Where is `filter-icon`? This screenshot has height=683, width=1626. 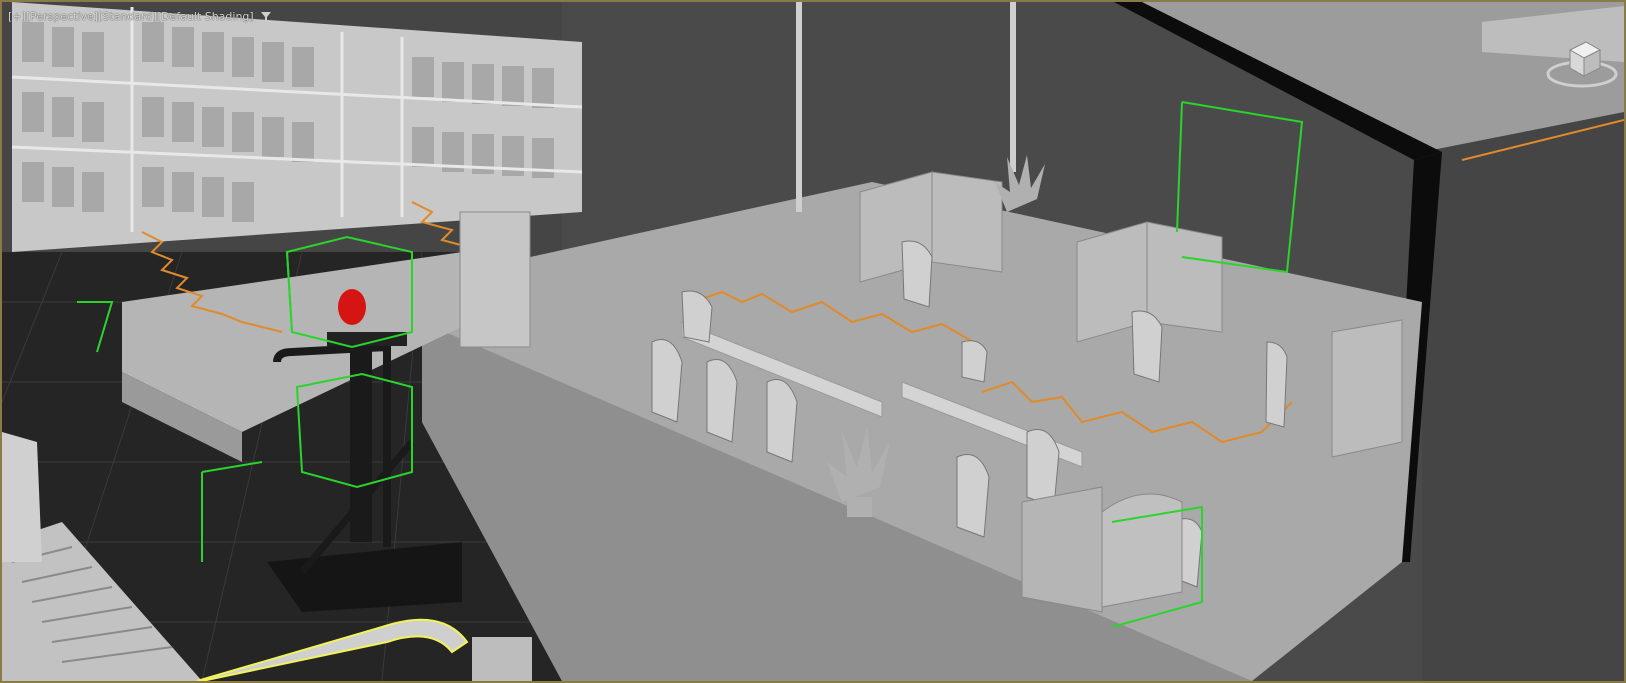 filter-icon is located at coordinates (266, 17).